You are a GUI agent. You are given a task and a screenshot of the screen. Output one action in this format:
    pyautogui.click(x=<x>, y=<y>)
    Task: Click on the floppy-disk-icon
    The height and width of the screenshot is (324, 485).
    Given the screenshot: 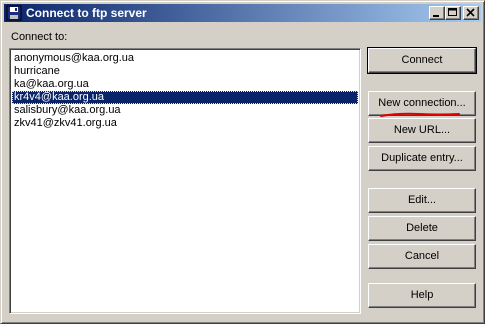 What is the action you would take?
    pyautogui.click(x=14, y=13)
    